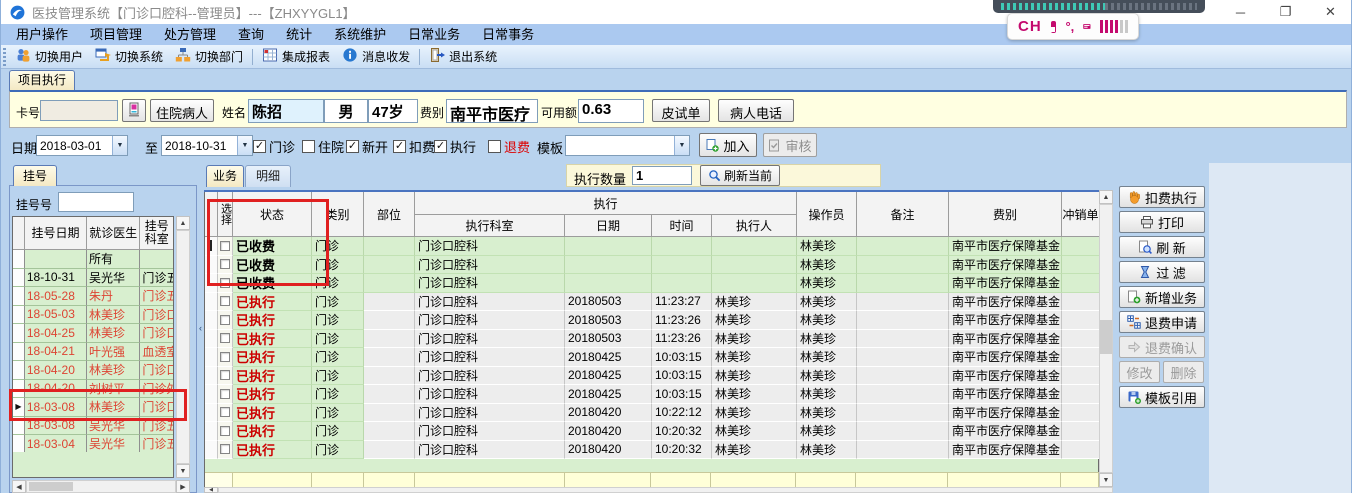 The image size is (1352, 493). Describe the element at coordinates (93, 333) in the screenshot. I see `registration-row: 18-04-25林美珍门诊口腔` at that location.